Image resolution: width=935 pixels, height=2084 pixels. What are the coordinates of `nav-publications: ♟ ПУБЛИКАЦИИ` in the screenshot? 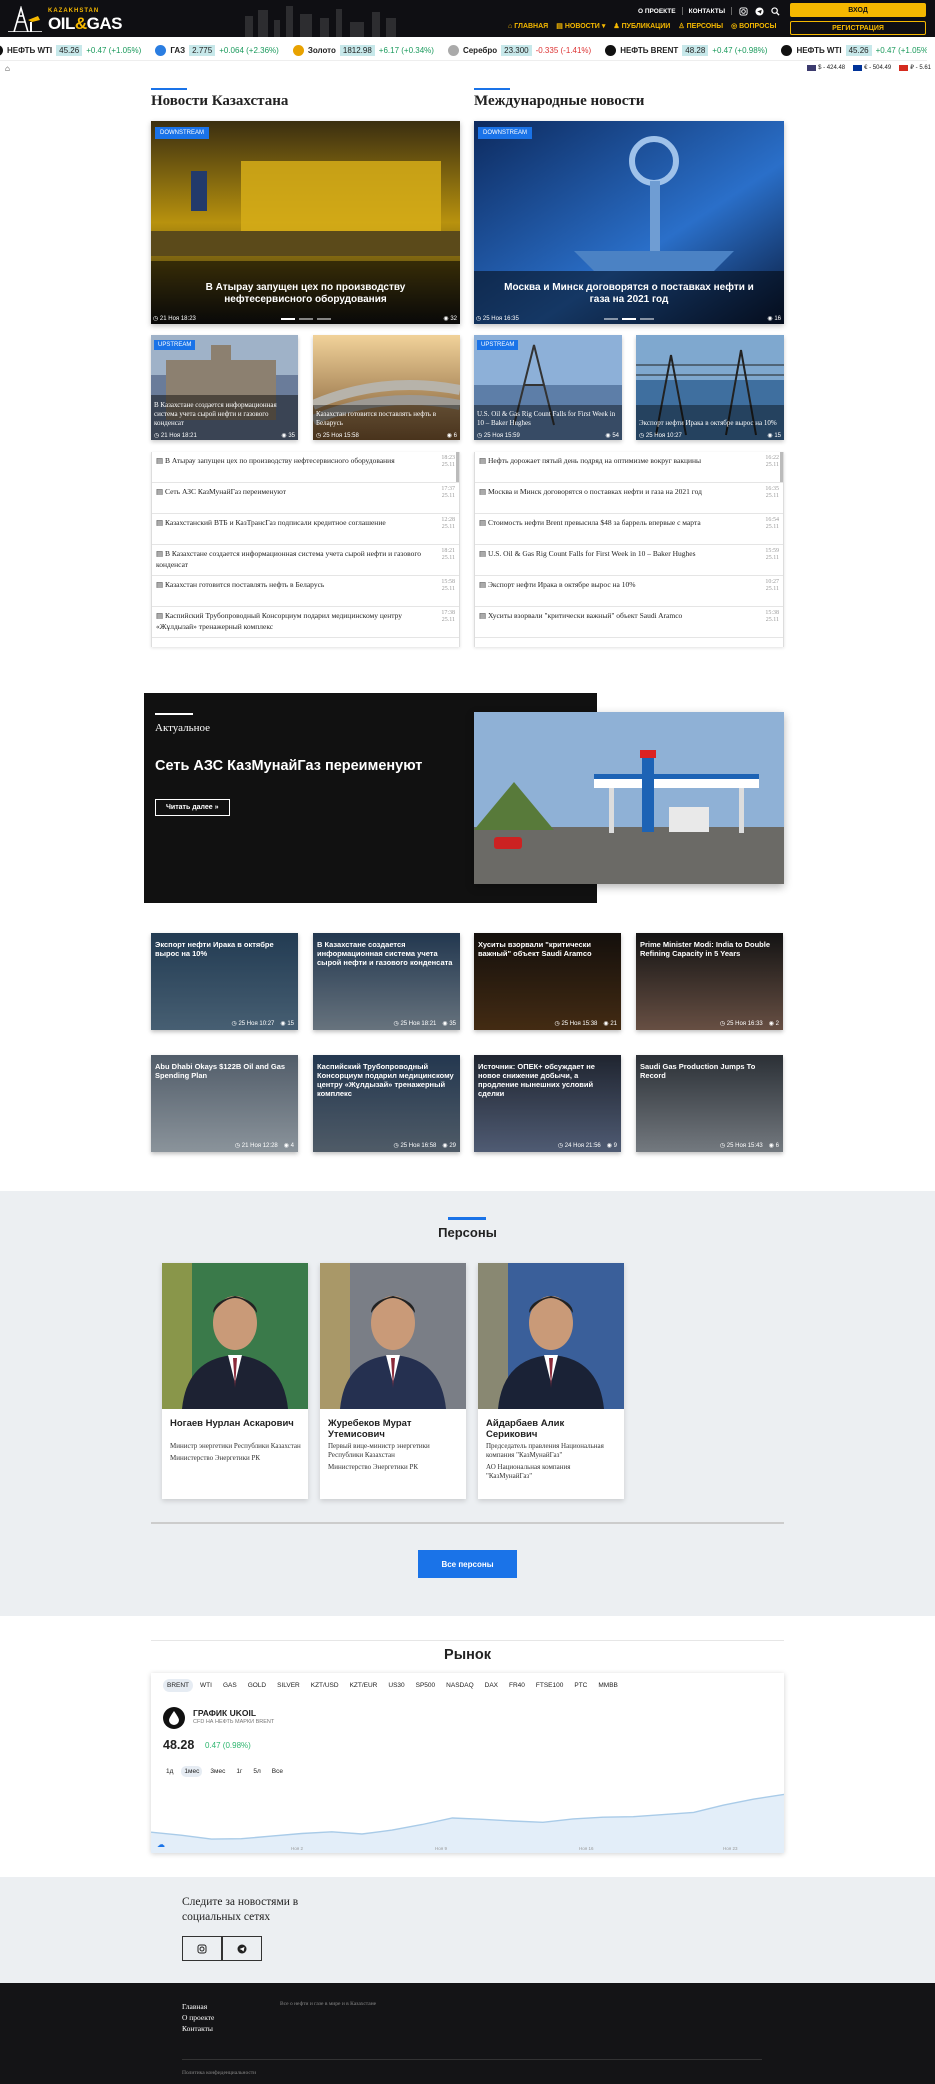 It's located at (641, 26).